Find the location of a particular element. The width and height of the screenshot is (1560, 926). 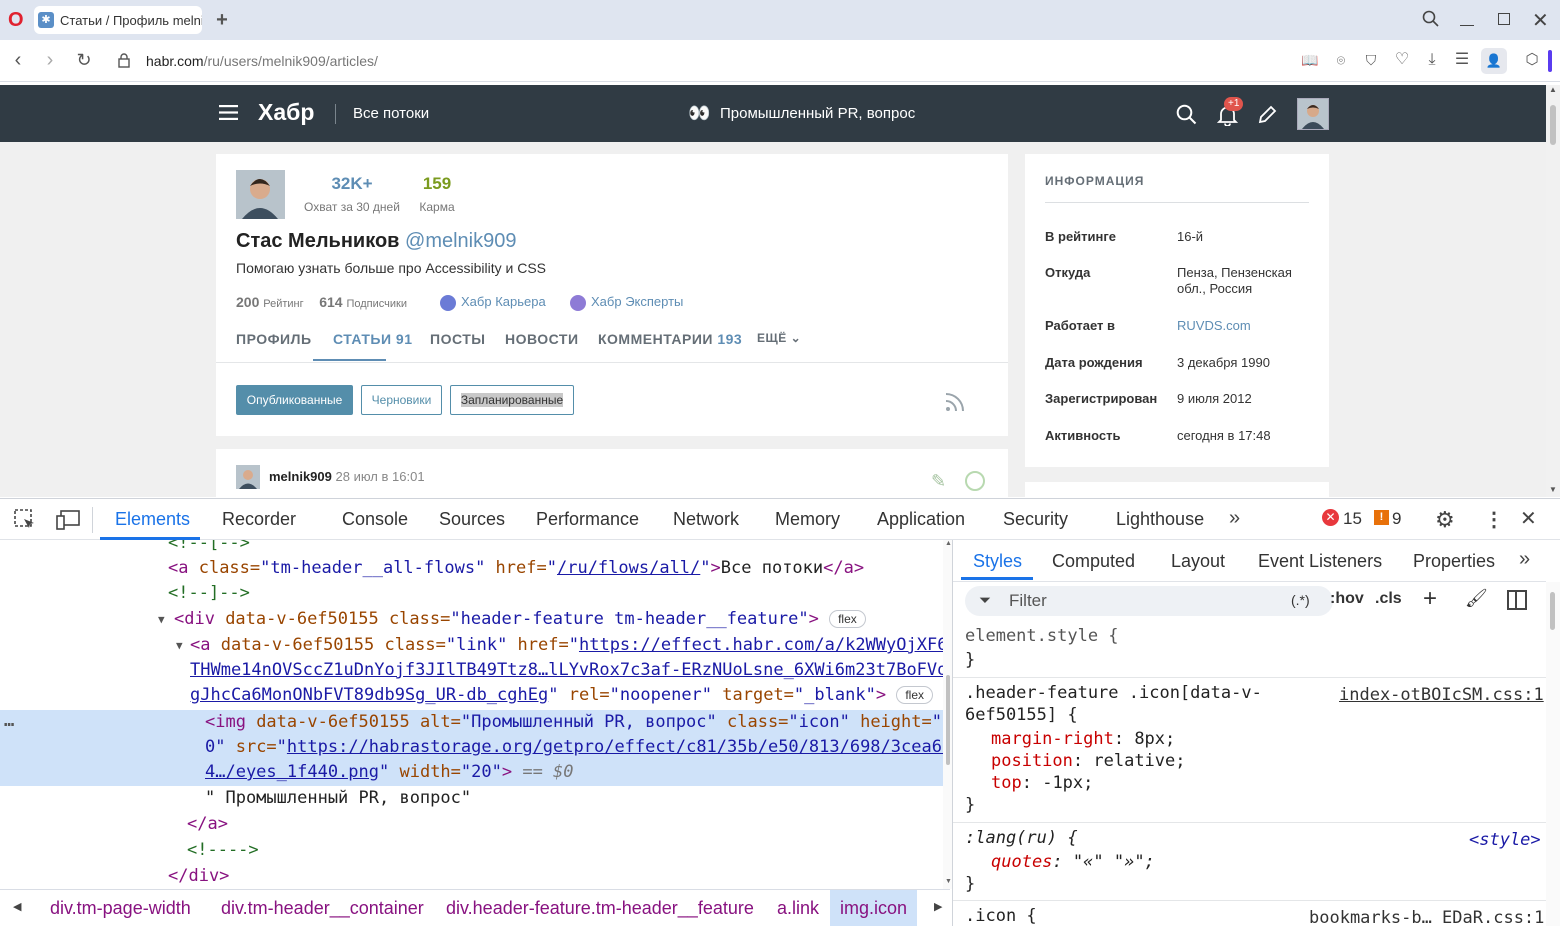

elements-scrollbar: ▲ ▼ is located at coordinates (947, 714).